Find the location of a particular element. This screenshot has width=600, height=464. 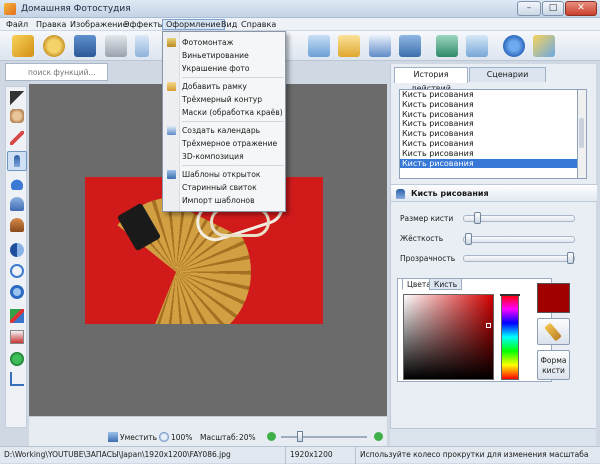

brush-panel-header: Кисть рисования is located at coordinates (494, 193).